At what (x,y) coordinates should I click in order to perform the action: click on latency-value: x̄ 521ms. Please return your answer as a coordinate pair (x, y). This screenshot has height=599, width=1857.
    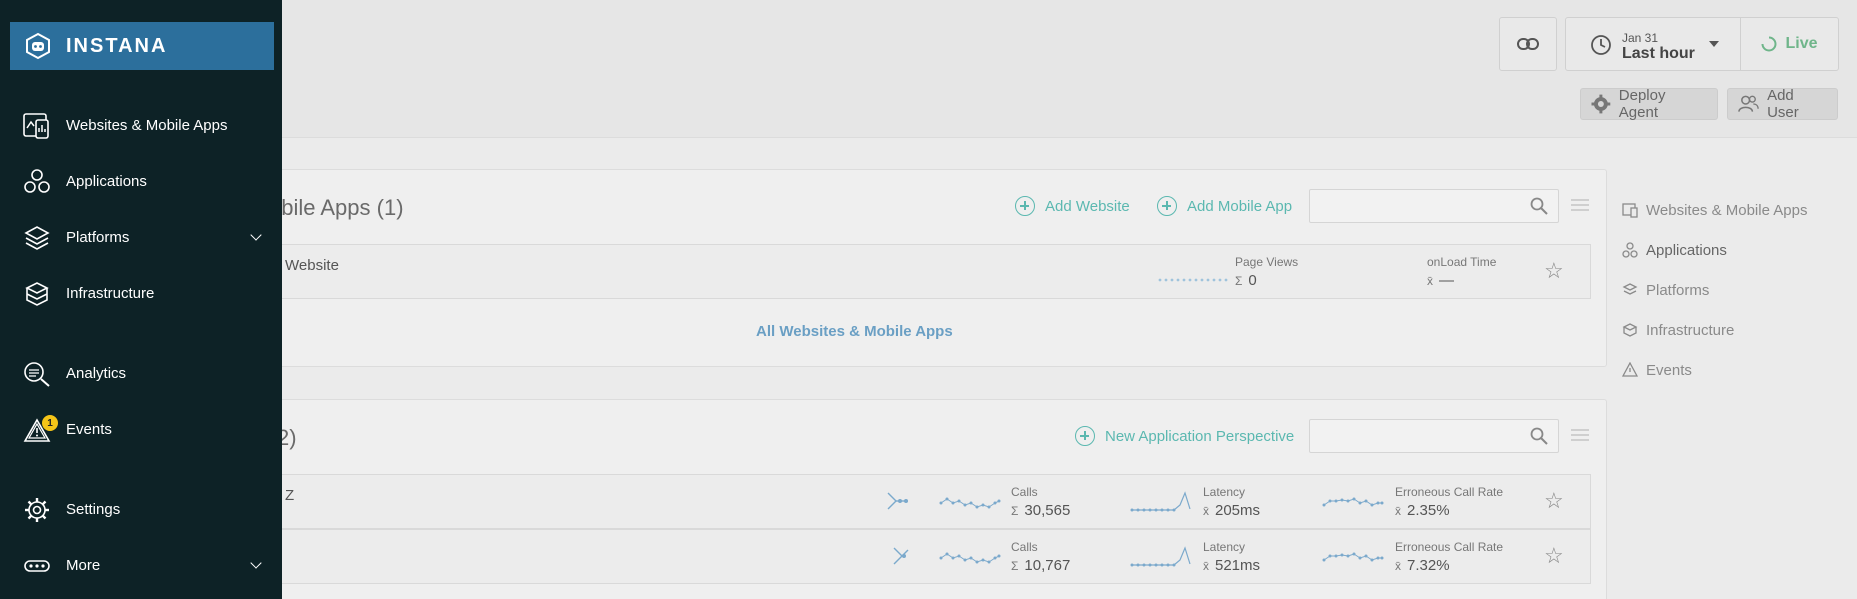
    Looking at the image, I should click on (1232, 565).